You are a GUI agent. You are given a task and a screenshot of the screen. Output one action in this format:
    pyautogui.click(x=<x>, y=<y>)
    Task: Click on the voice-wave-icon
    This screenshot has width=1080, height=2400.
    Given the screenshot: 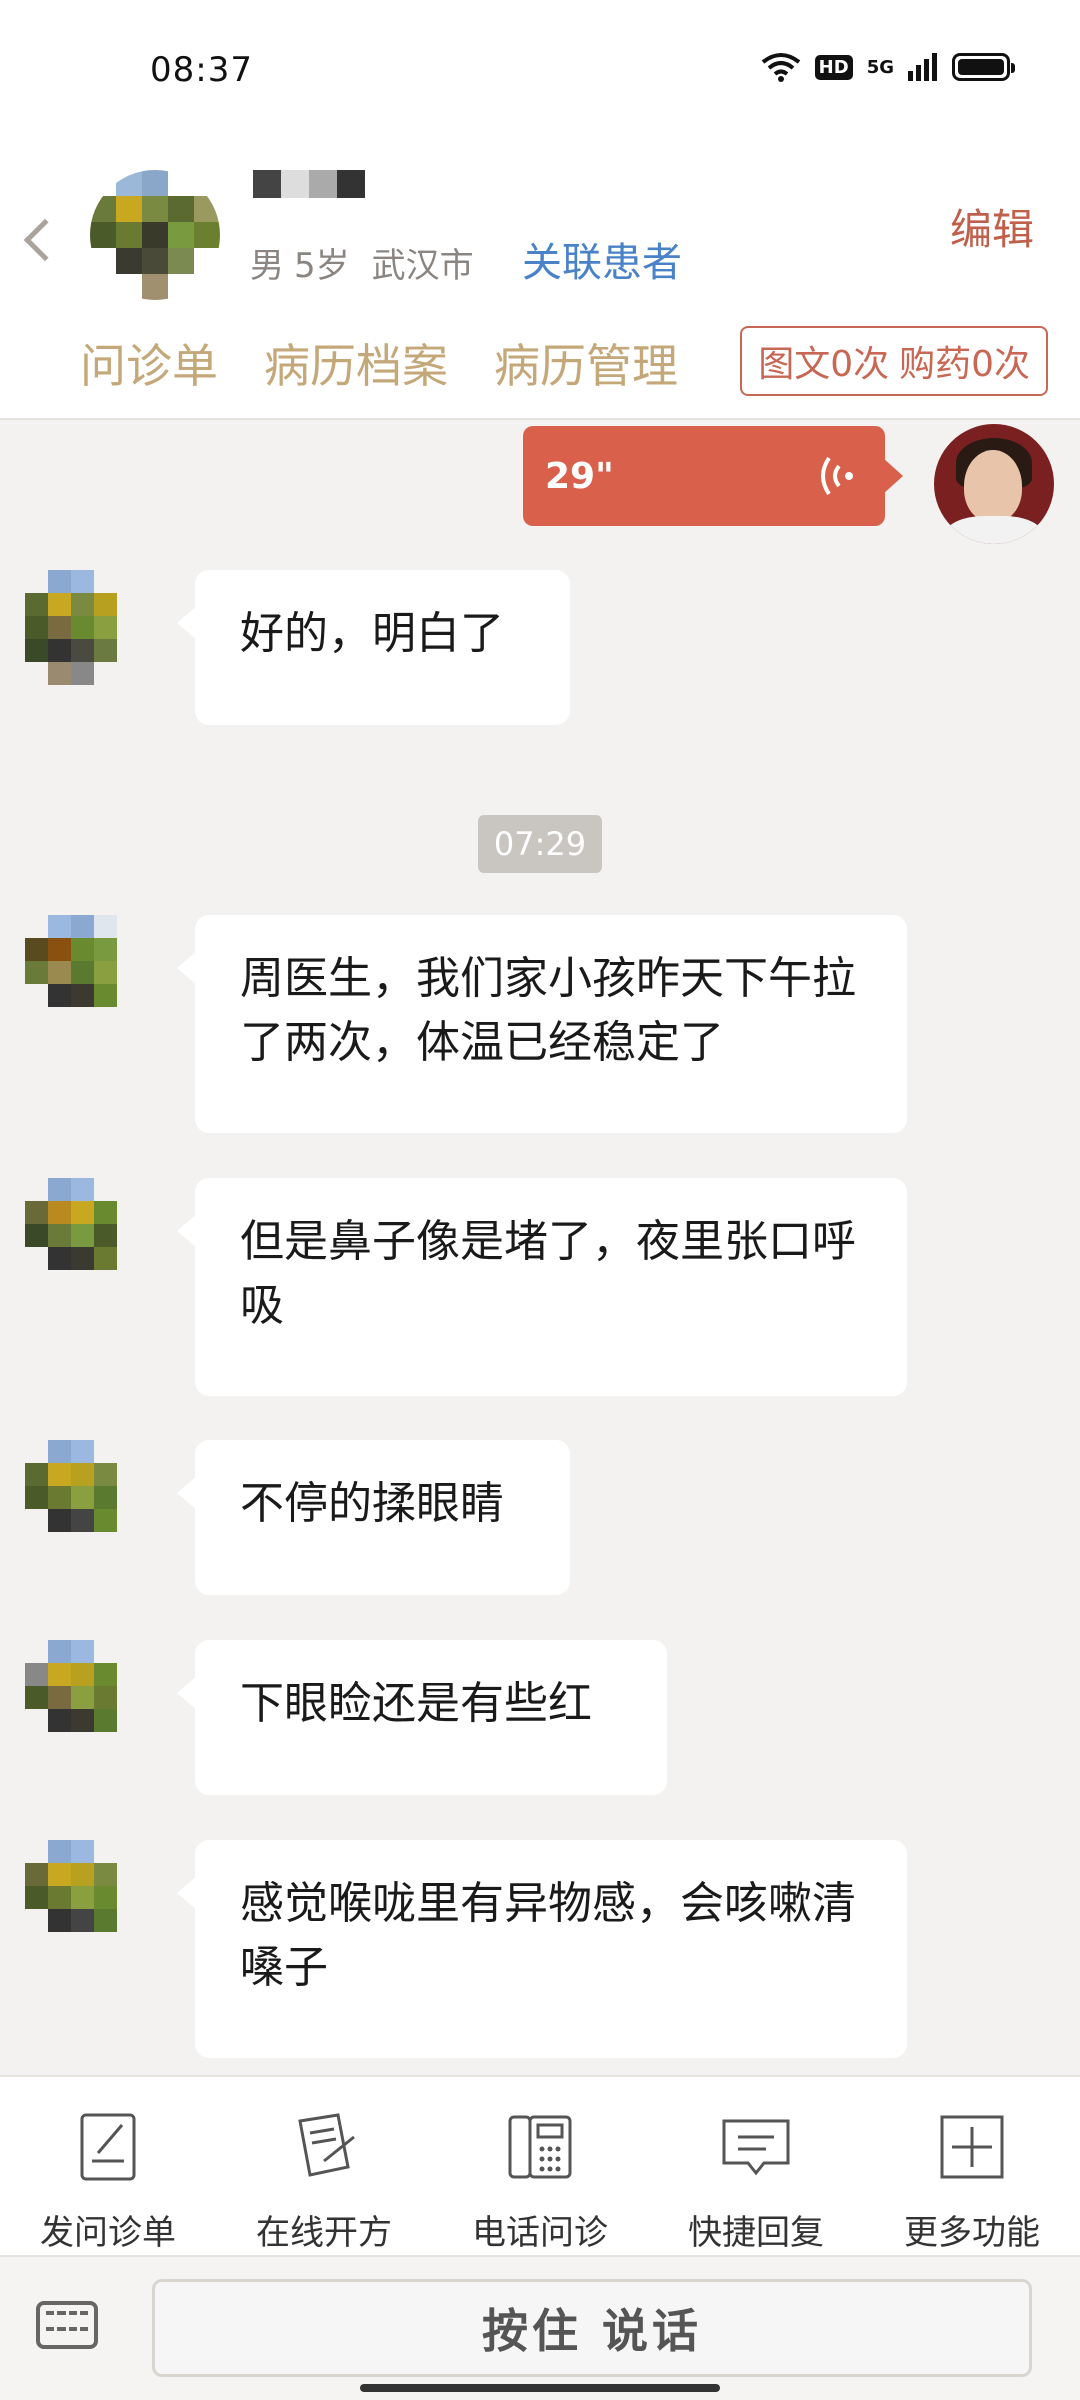 What is the action you would take?
    pyautogui.click(x=837, y=476)
    